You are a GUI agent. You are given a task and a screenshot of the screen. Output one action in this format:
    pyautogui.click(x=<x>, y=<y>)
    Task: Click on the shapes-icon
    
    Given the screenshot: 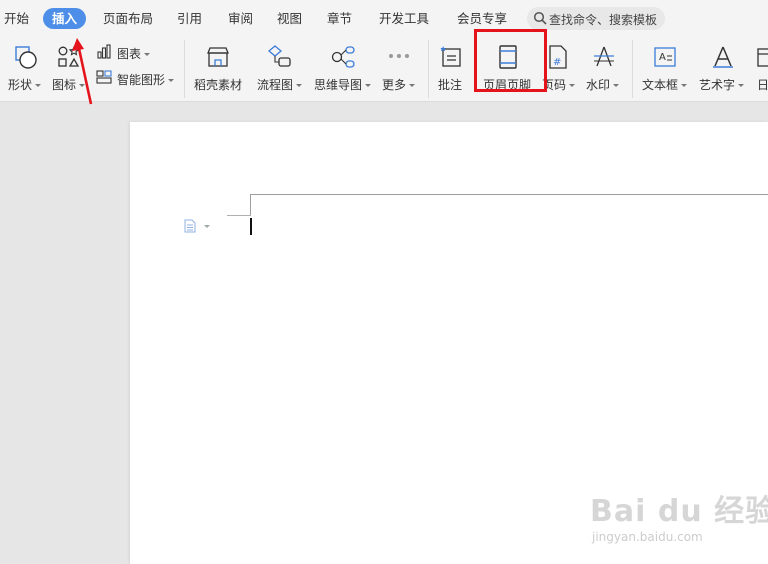 What is the action you would take?
    pyautogui.click(x=26, y=57)
    